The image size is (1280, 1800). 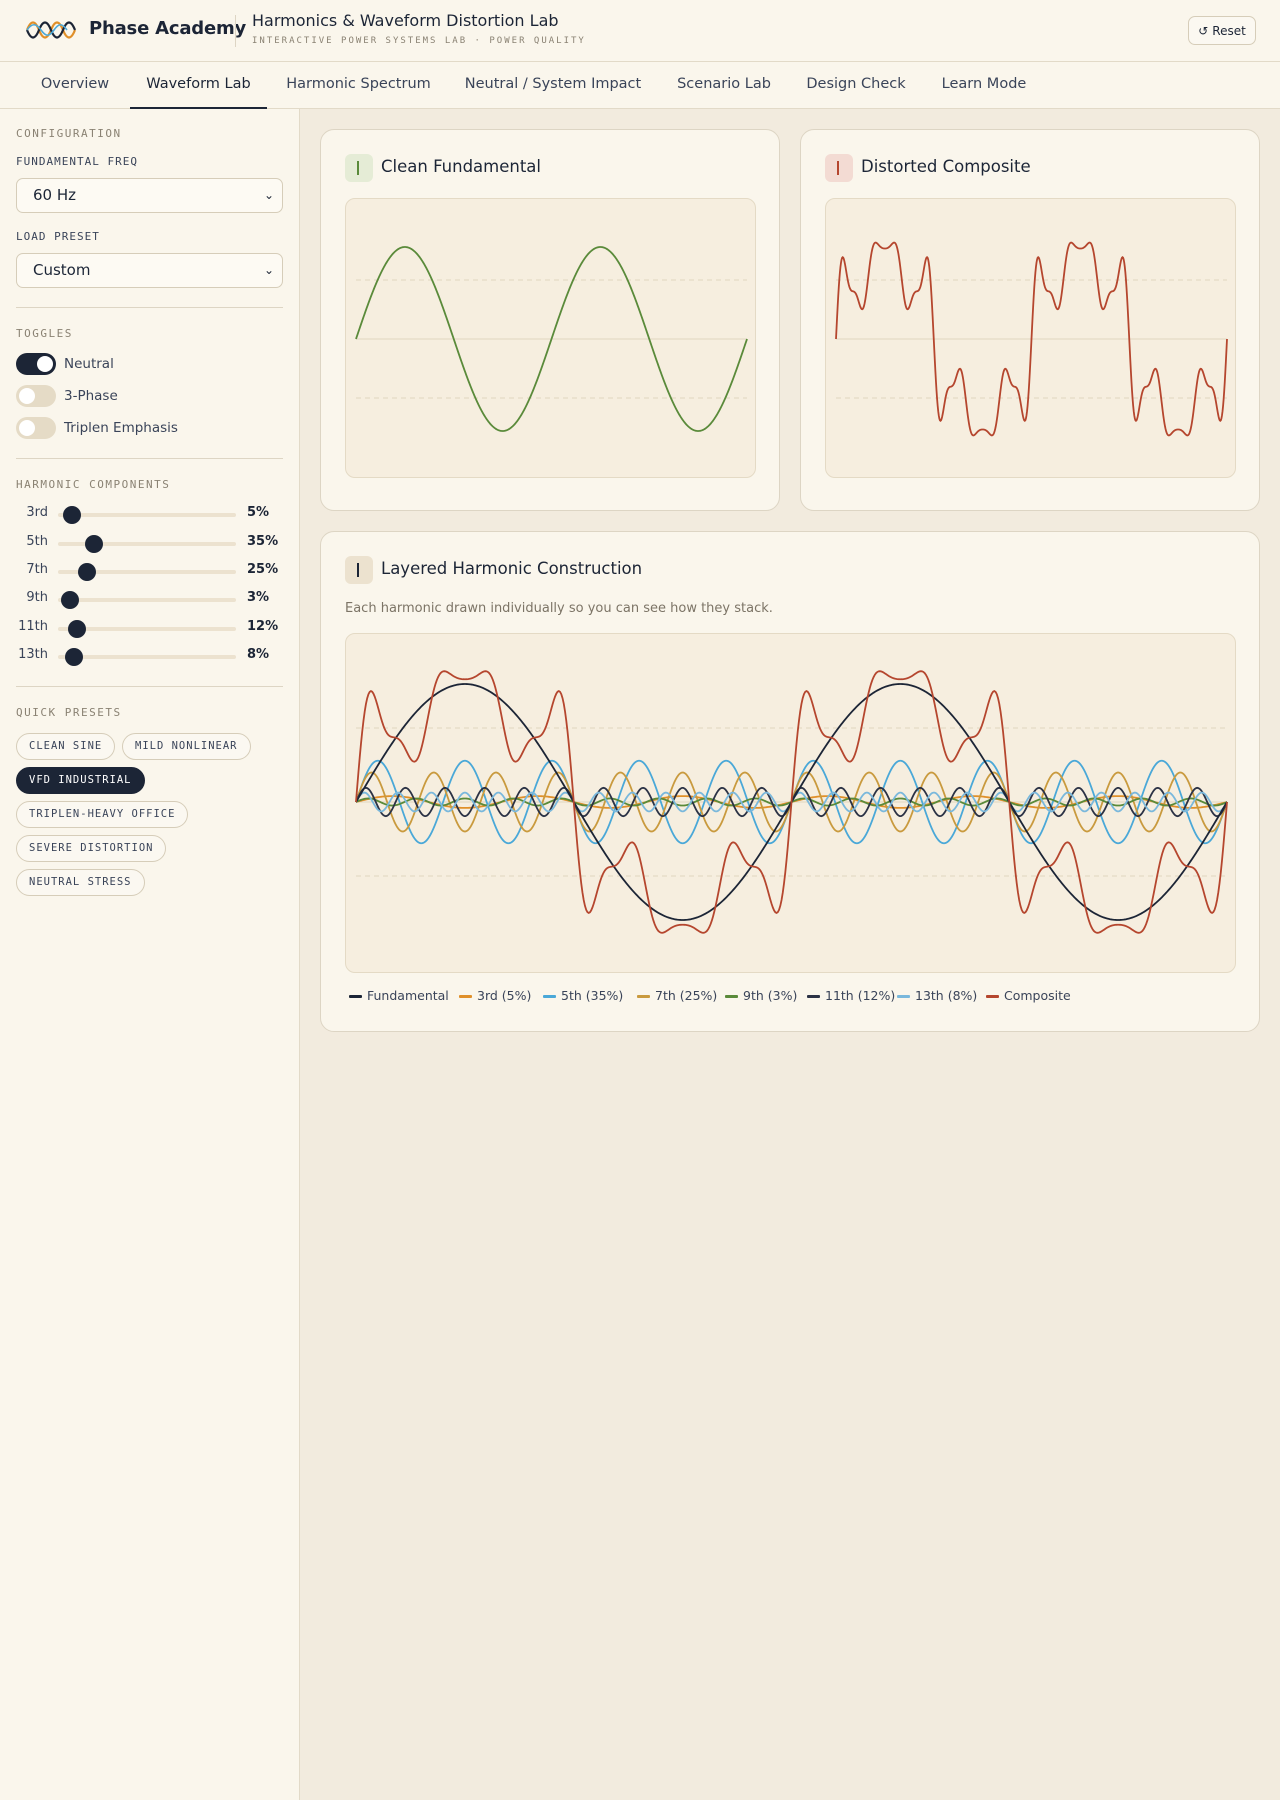 What do you see at coordinates (235, 31) in the screenshot?
I see `header-divider` at bounding box center [235, 31].